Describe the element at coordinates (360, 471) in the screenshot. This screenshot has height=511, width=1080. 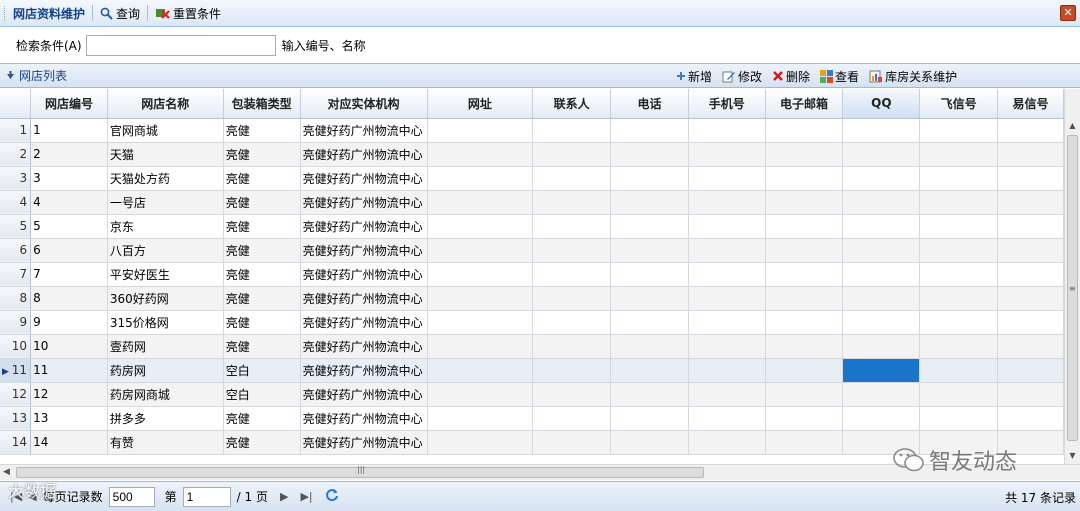
I see `scroll-thumb: |||` at that location.